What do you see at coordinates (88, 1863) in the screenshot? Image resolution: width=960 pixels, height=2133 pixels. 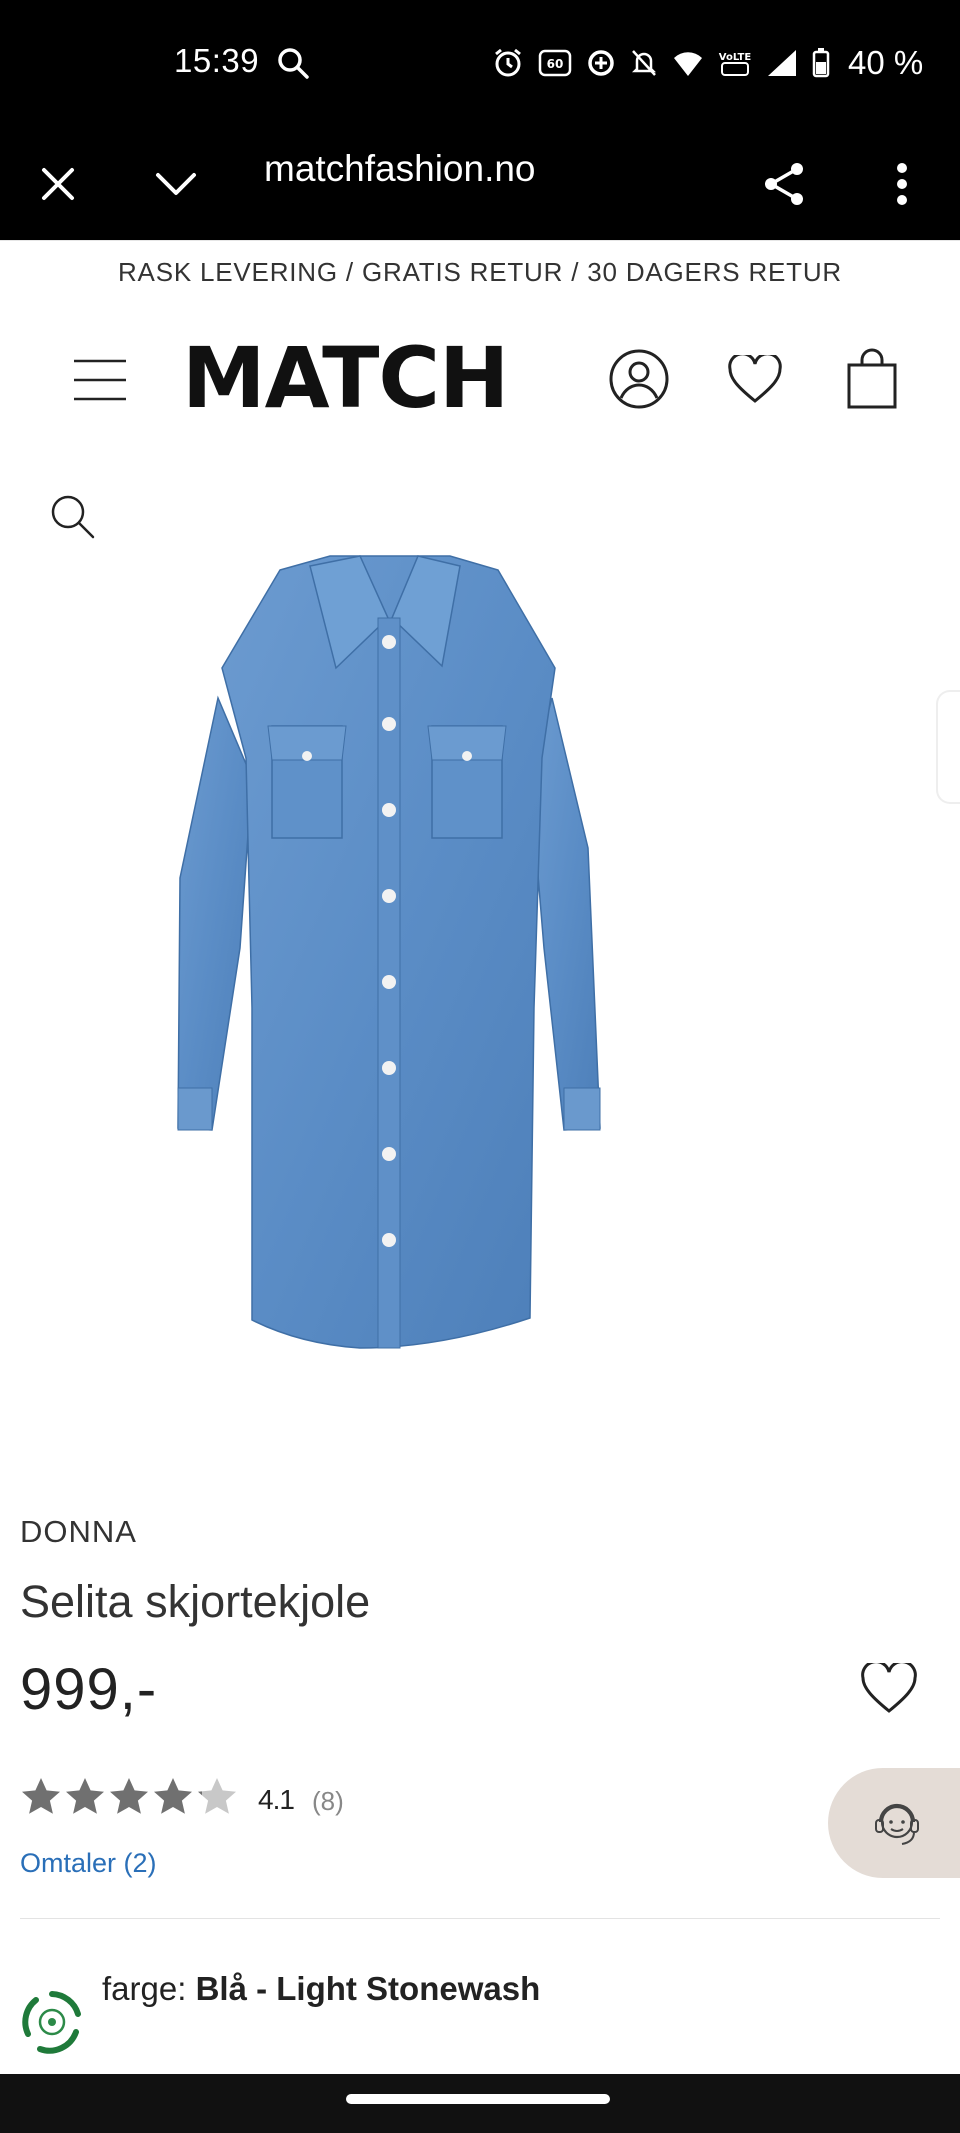 I see `reviews-link: Omtaler (2)` at bounding box center [88, 1863].